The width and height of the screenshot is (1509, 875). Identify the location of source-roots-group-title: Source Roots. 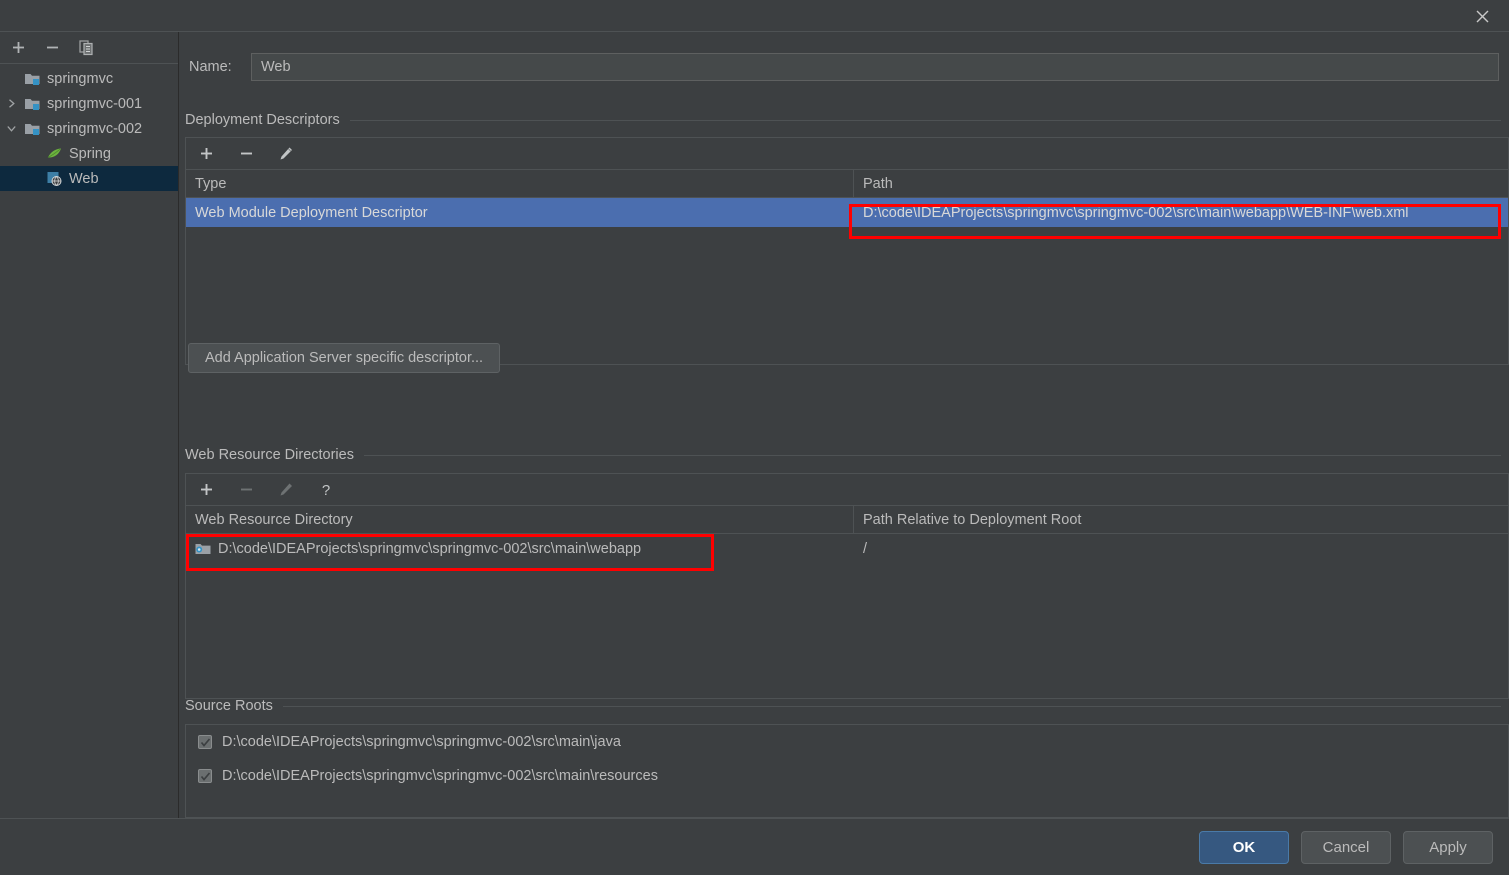
(843, 706).